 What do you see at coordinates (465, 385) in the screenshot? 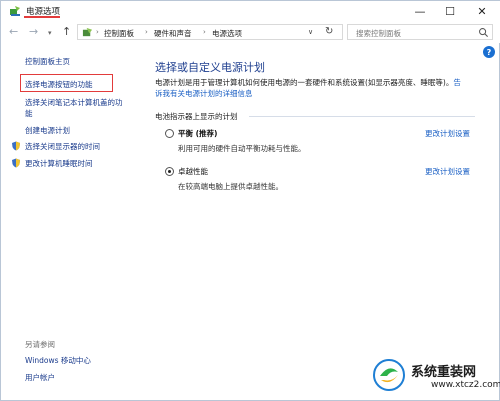
I see `watermark-url: www.xtcz2.com` at bounding box center [465, 385].